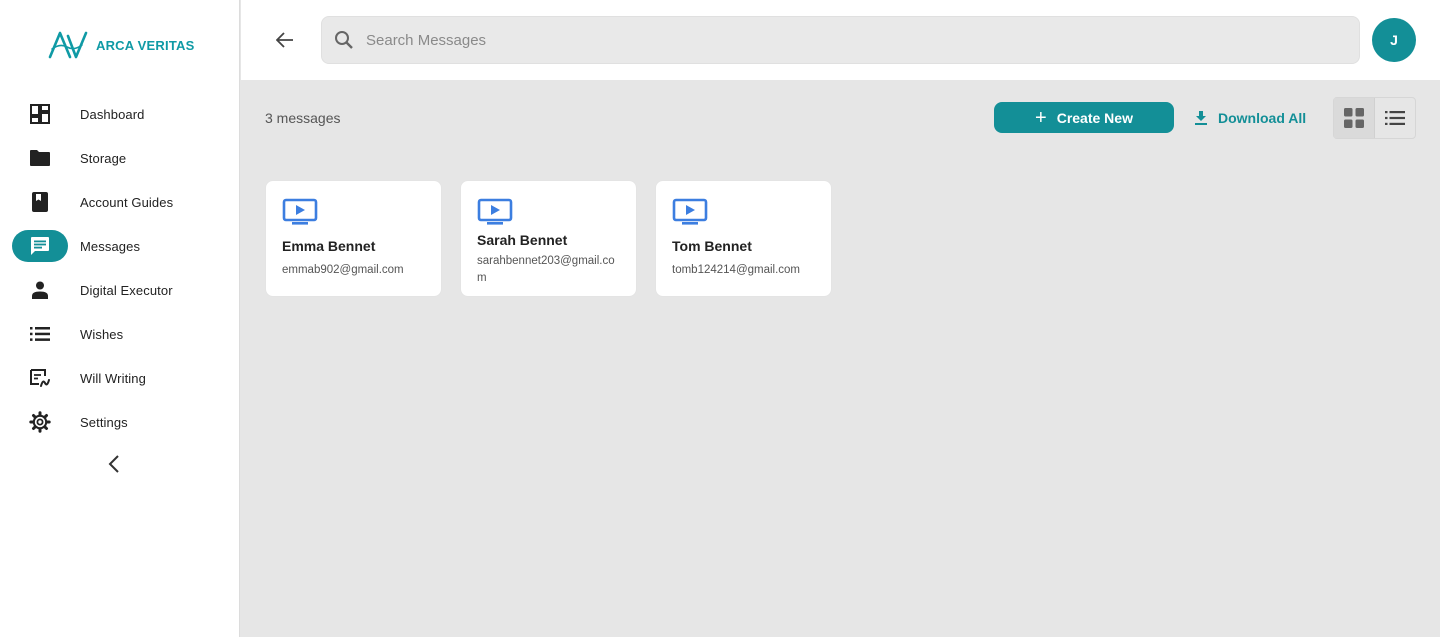 The image size is (1440, 637). Describe the element at coordinates (113, 378) in the screenshot. I see `sidebar-item-label: Will Writing` at that location.